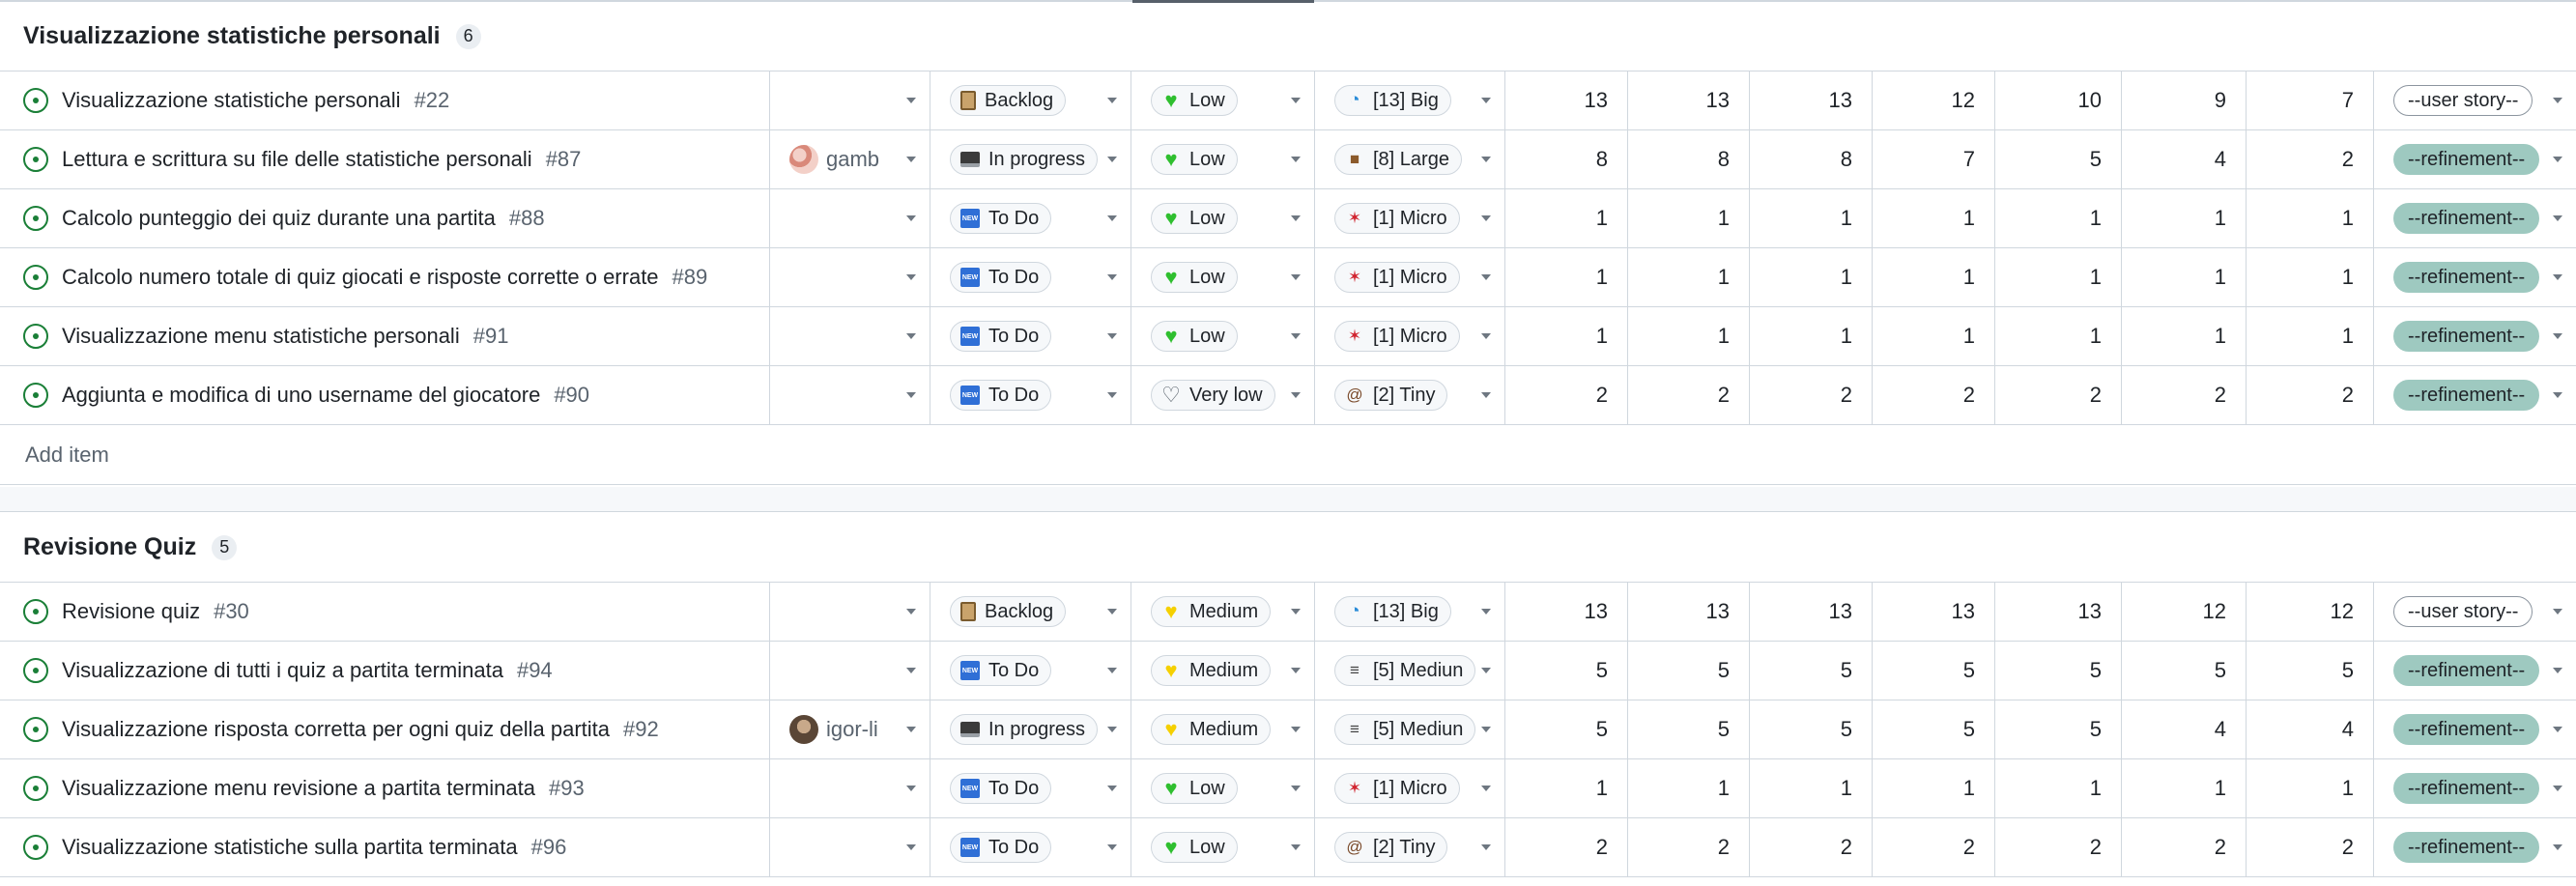 Image resolution: width=2576 pixels, height=886 pixels. I want to click on size-cell: @ [2] Tiny, so click(1410, 395).